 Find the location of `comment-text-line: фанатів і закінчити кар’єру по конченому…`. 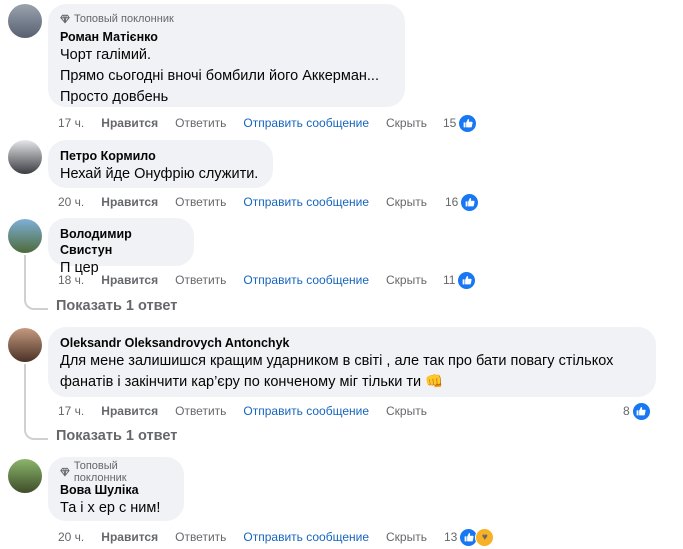

comment-text-line: фанатів і закінчити кар’єру по конченому… is located at coordinates (252, 382).